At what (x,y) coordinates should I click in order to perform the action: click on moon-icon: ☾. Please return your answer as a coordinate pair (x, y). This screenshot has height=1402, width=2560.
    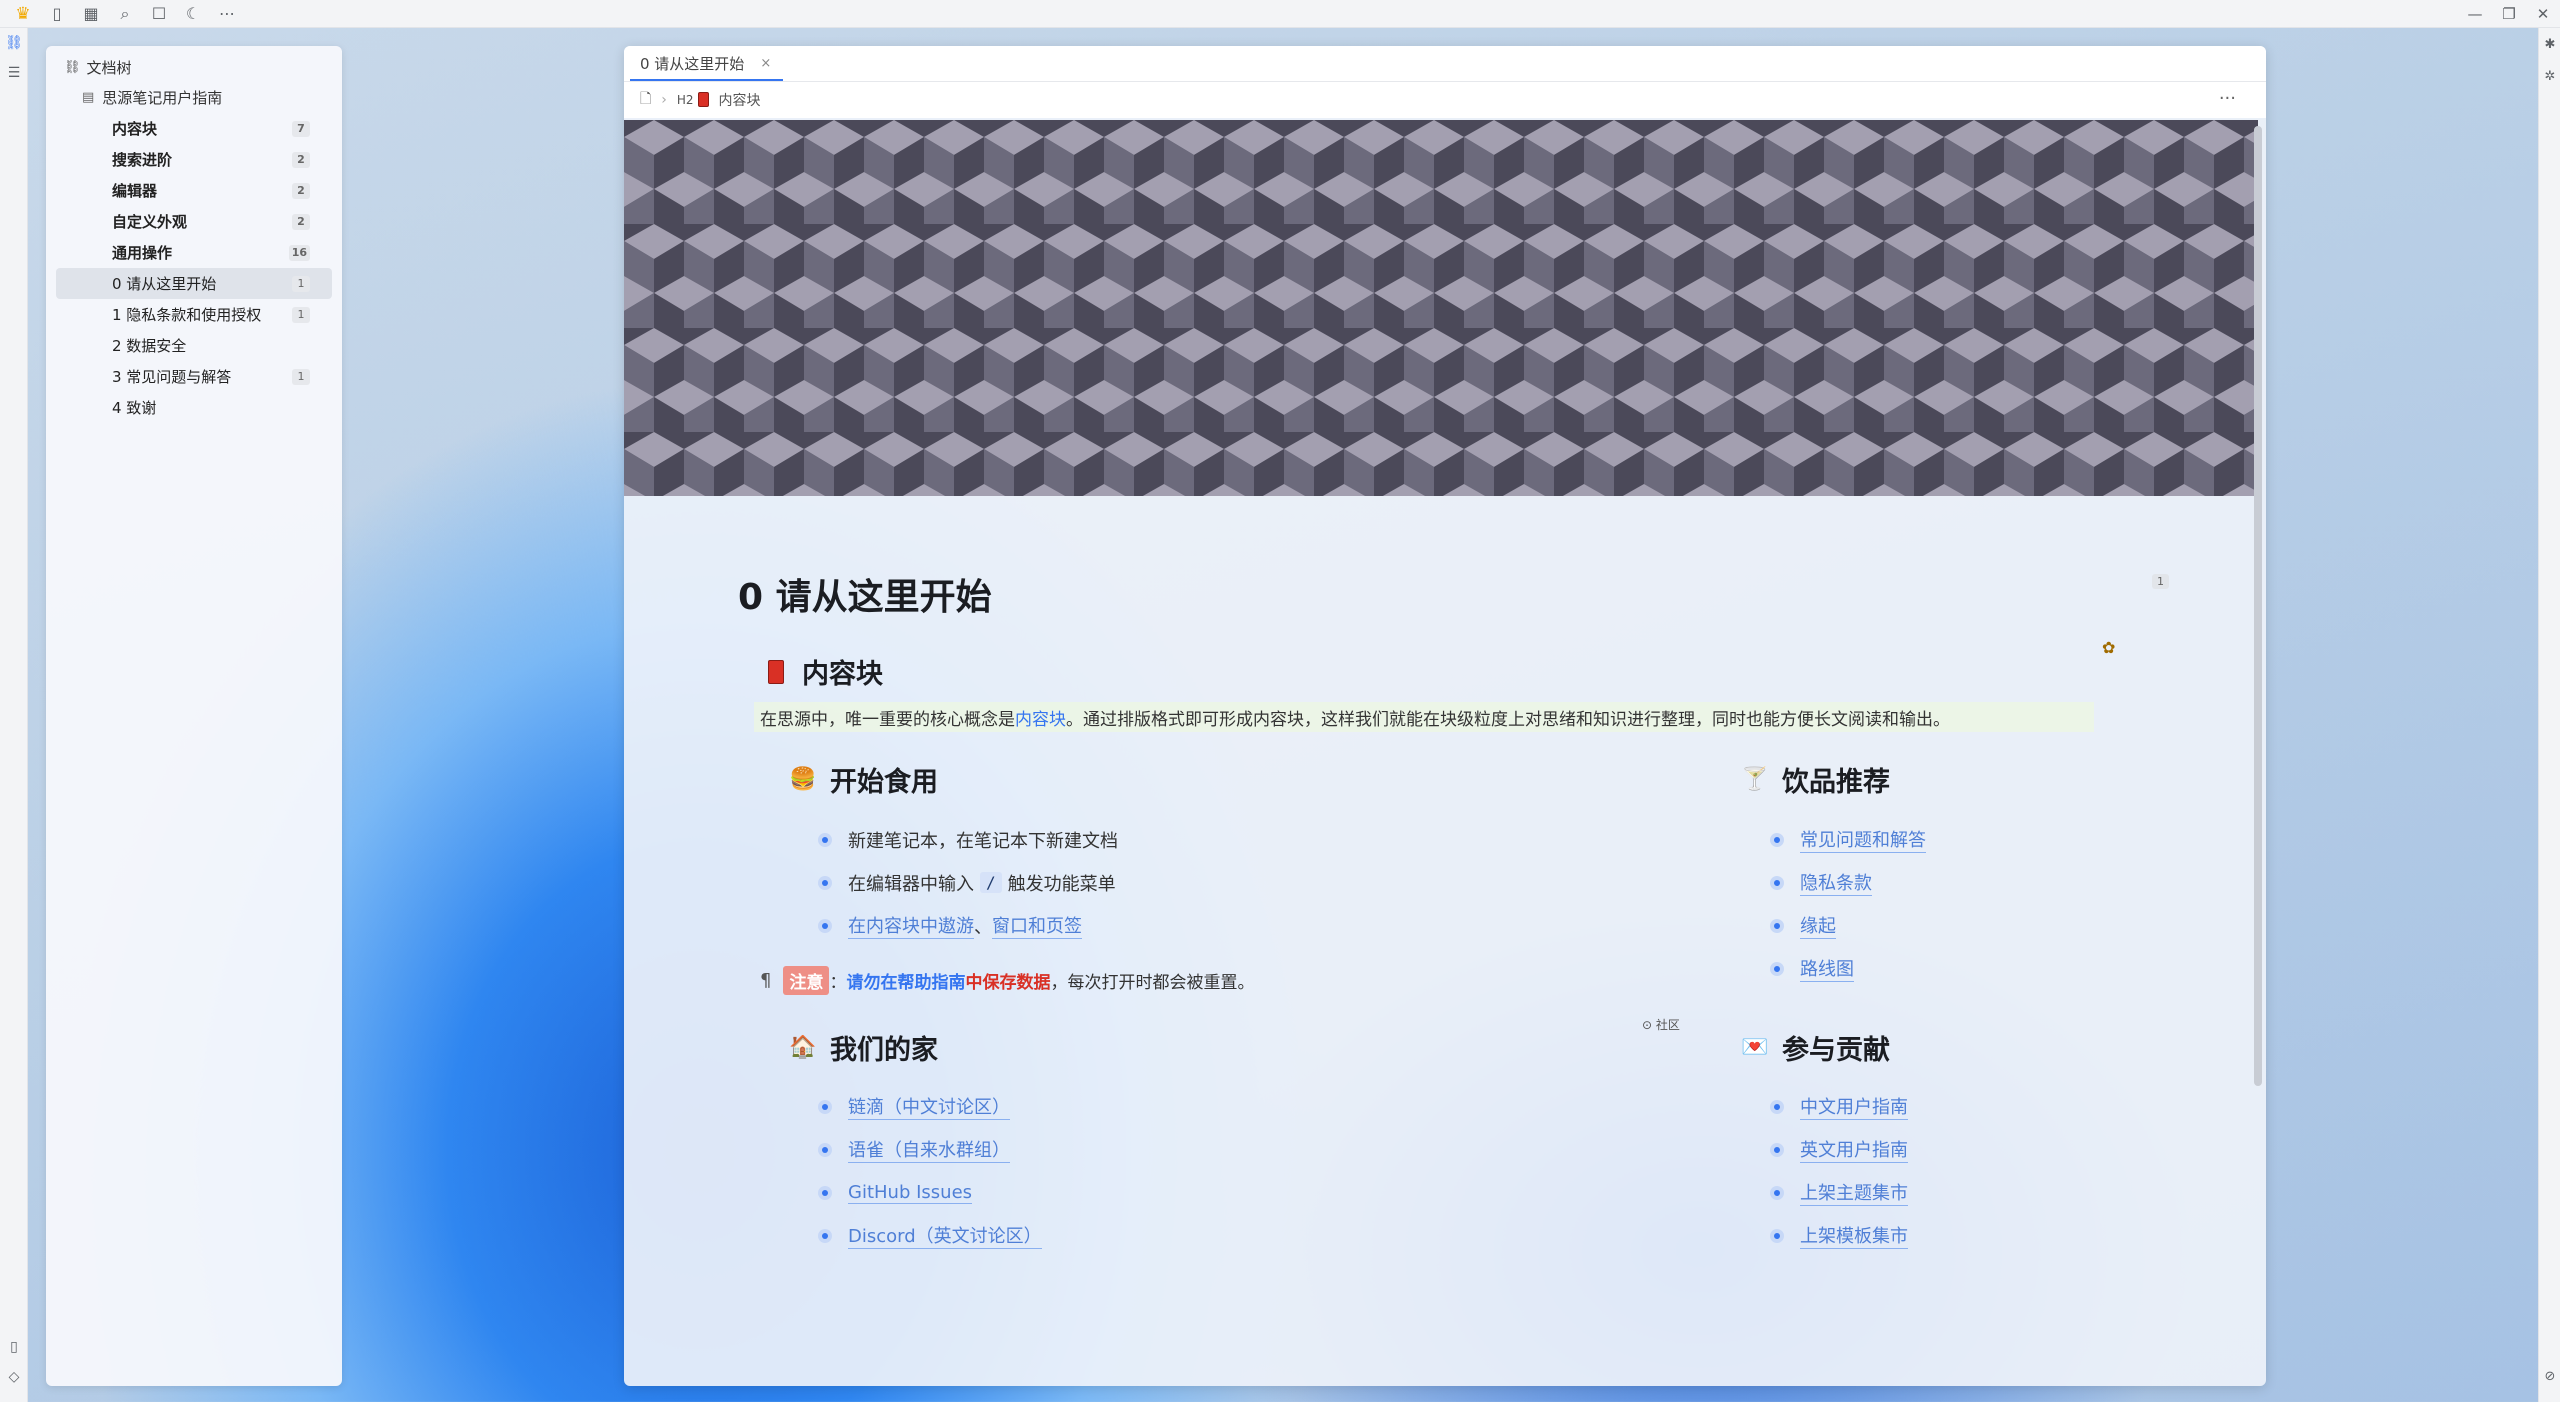
    Looking at the image, I should click on (193, 14).